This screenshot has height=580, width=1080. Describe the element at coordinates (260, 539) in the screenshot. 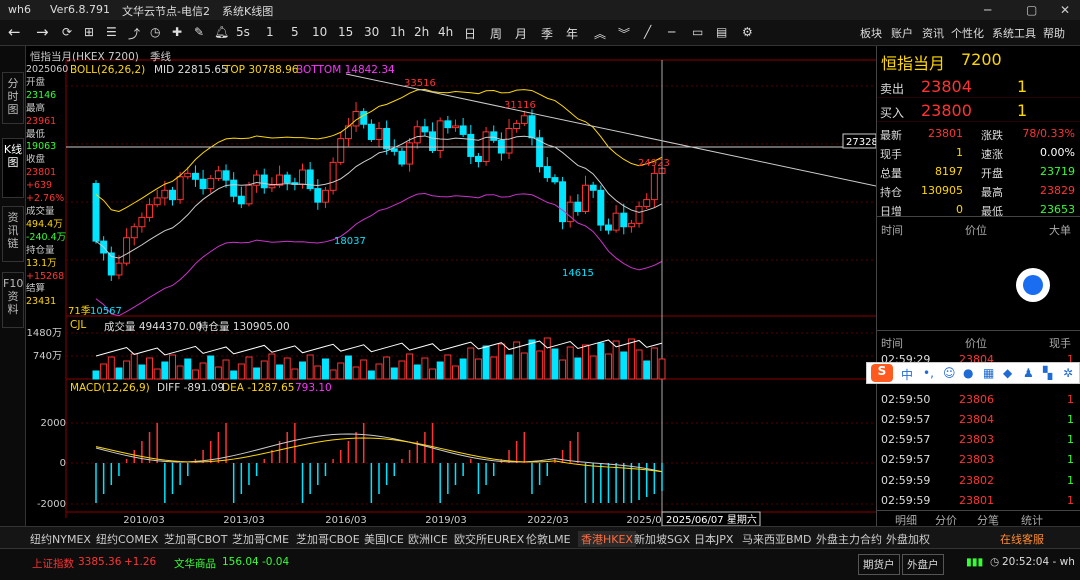

I see `exchange-tab: 芝加哥CME` at that location.